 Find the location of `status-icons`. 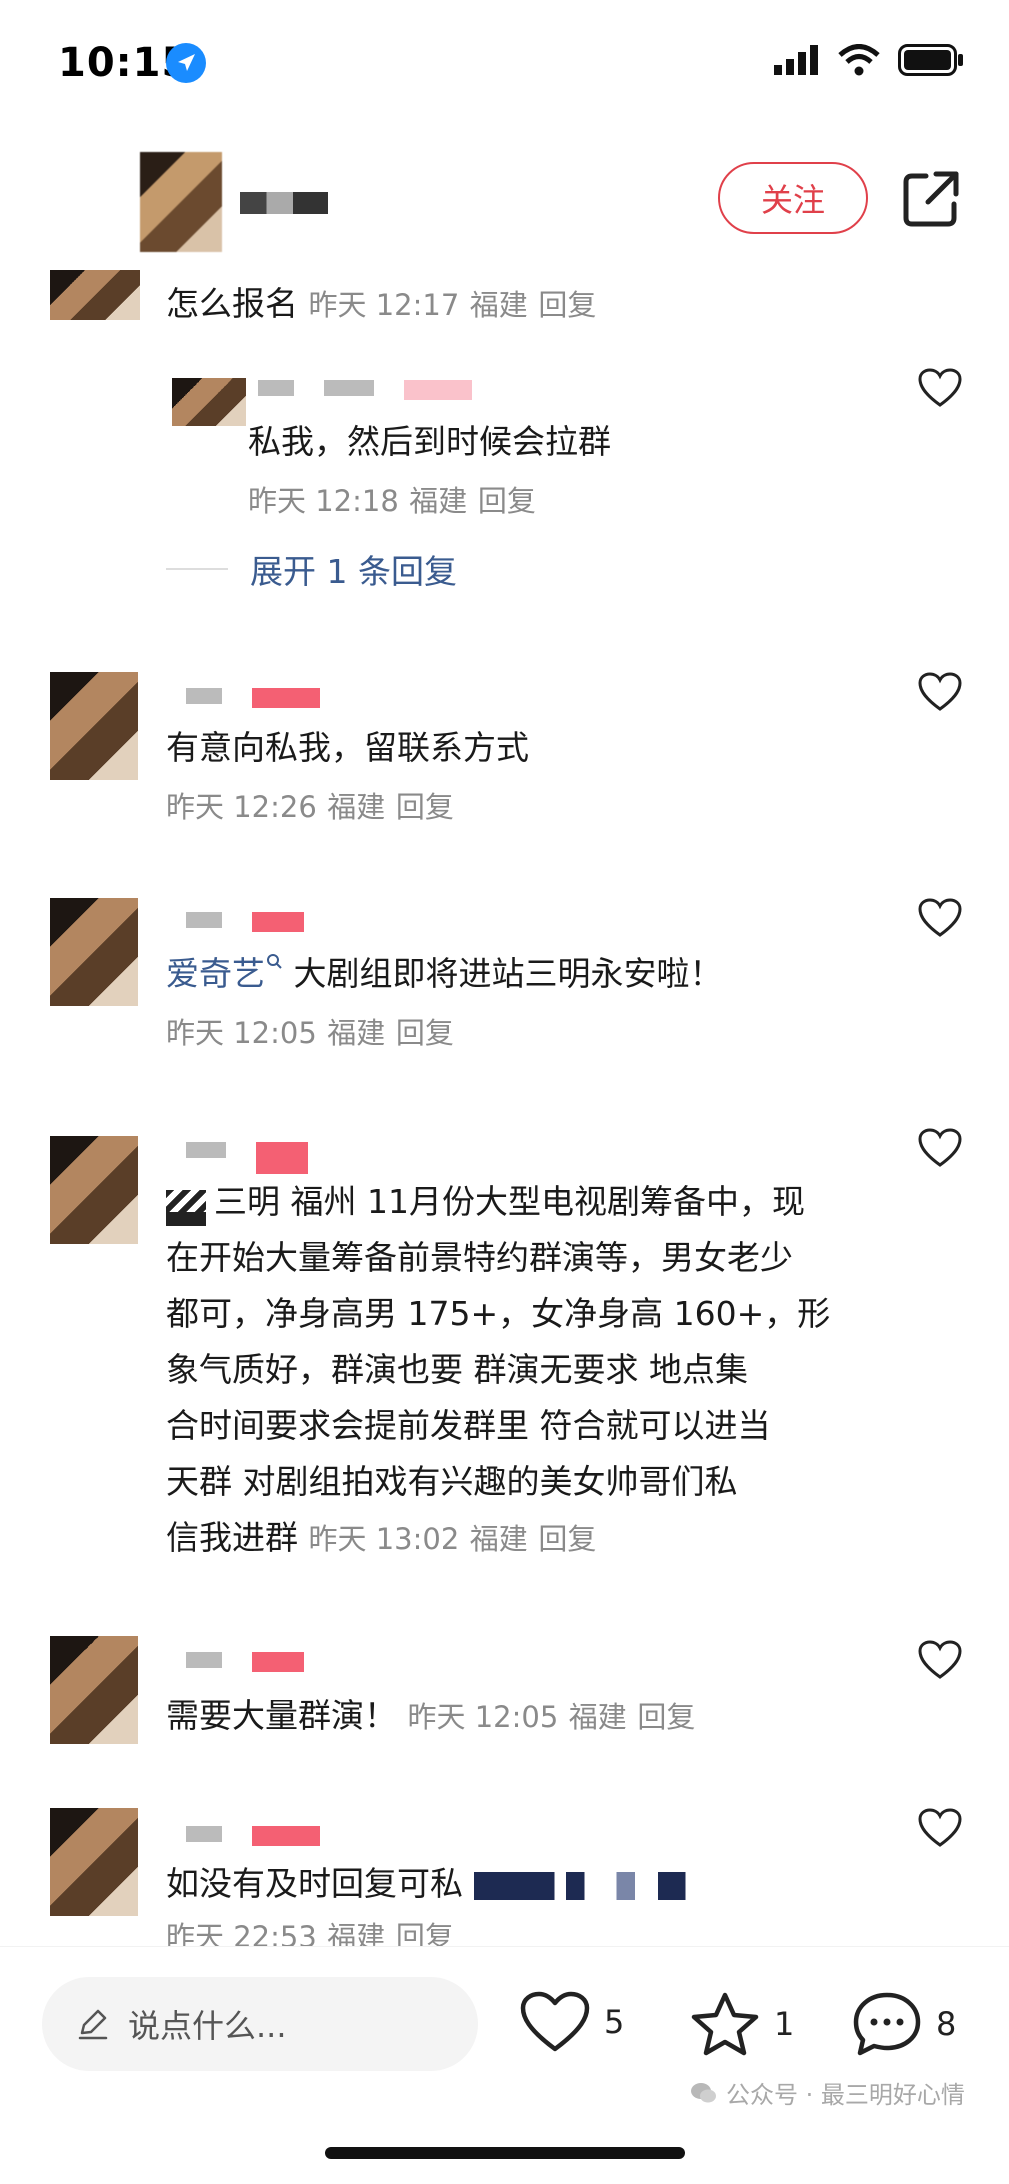

status-icons is located at coordinates (869, 60).